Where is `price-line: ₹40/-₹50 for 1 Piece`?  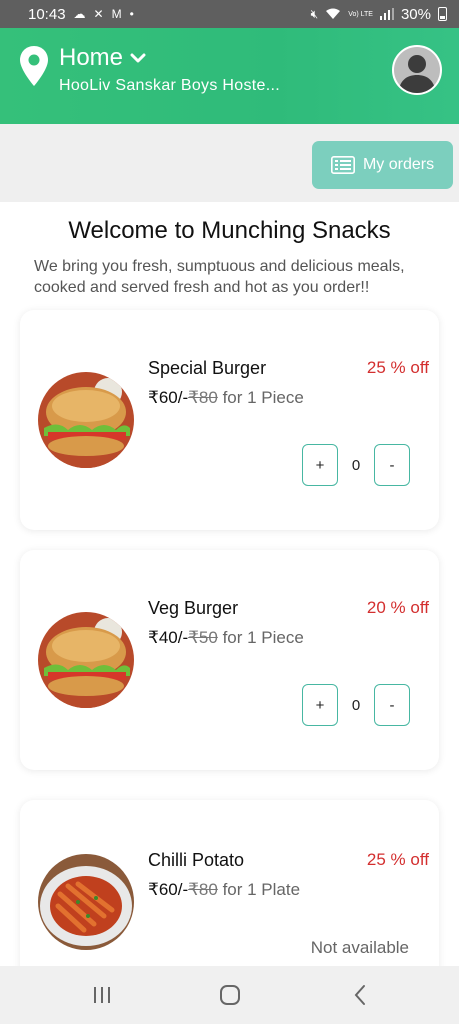 price-line: ₹40/-₹50 for 1 Piece is located at coordinates (226, 638).